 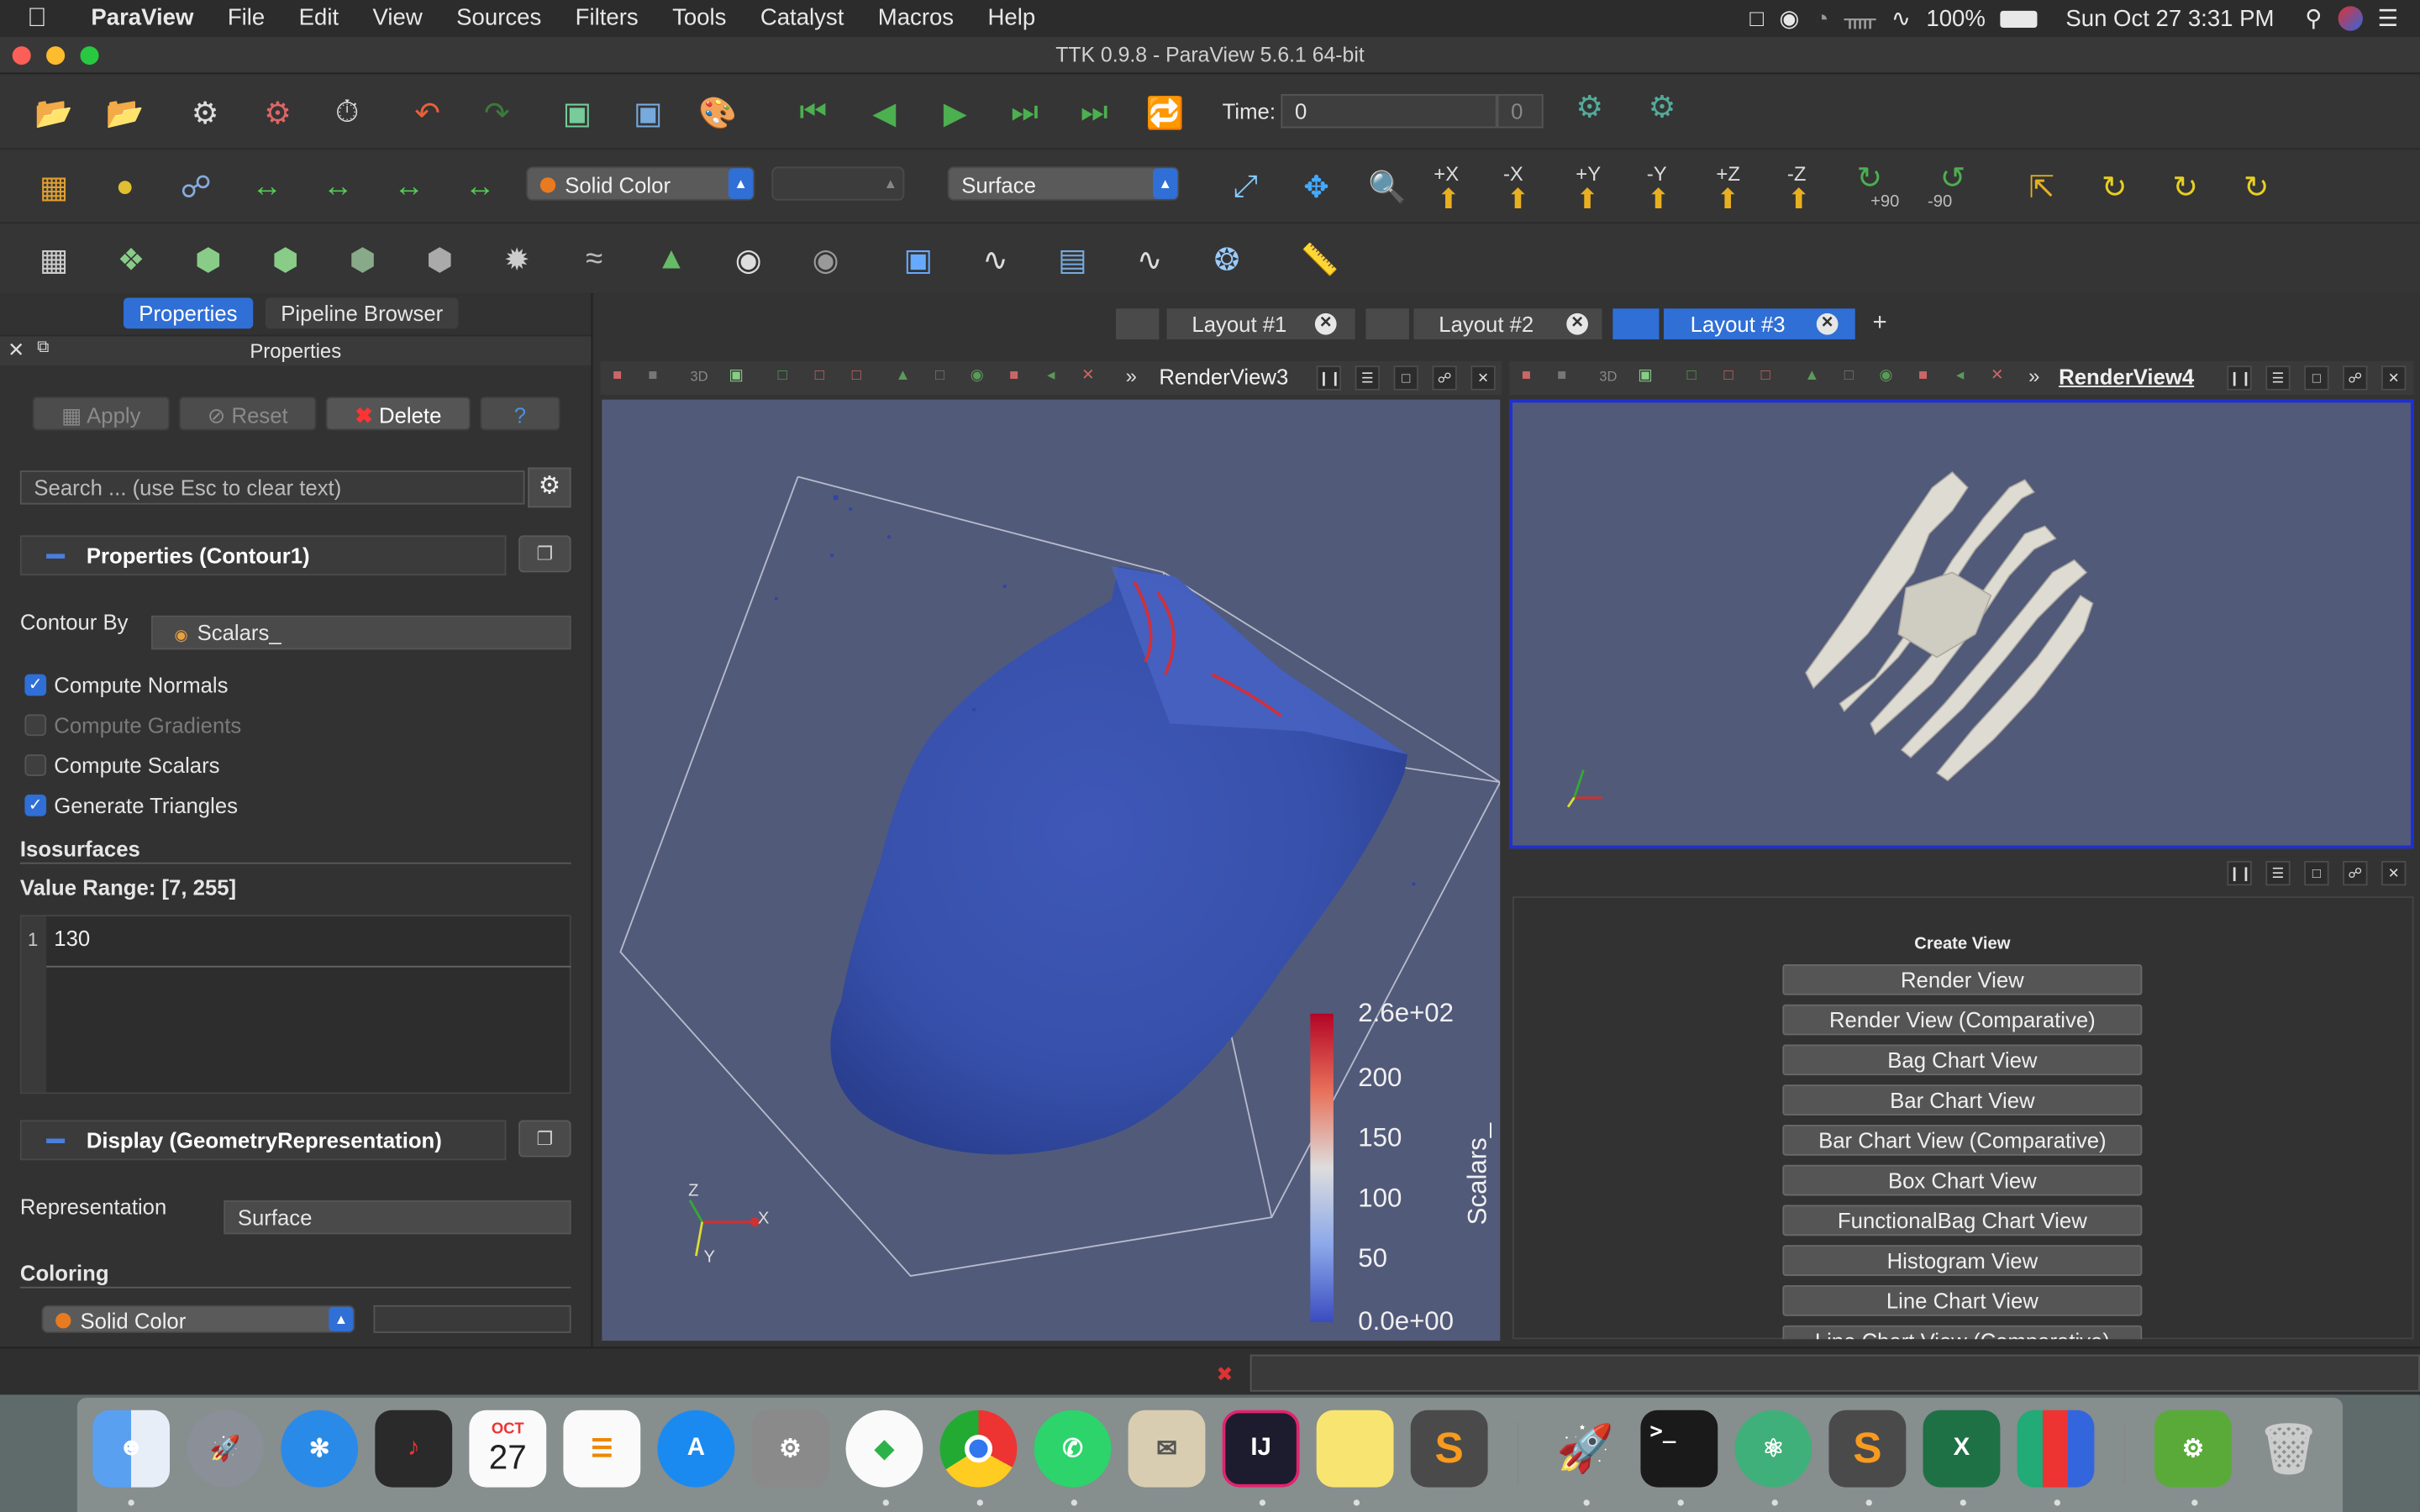 What do you see at coordinates (125, 187) in the screenshot?
I see `color-legend-icon: ●` at bounding box center [125, 187].